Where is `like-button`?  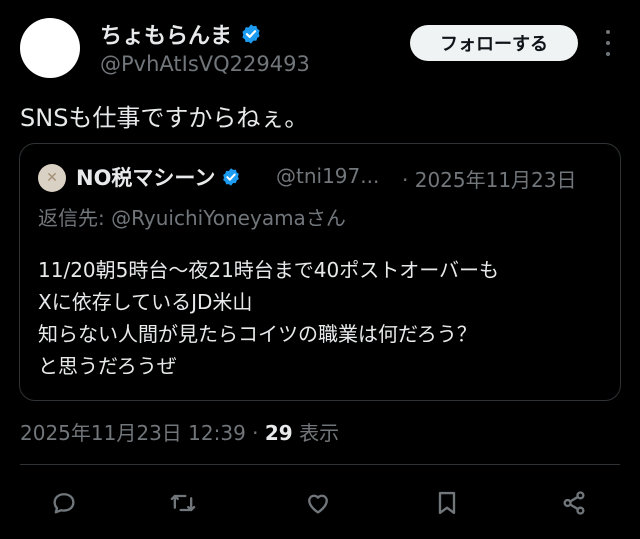 like-button is located at coordinates (318, 503).